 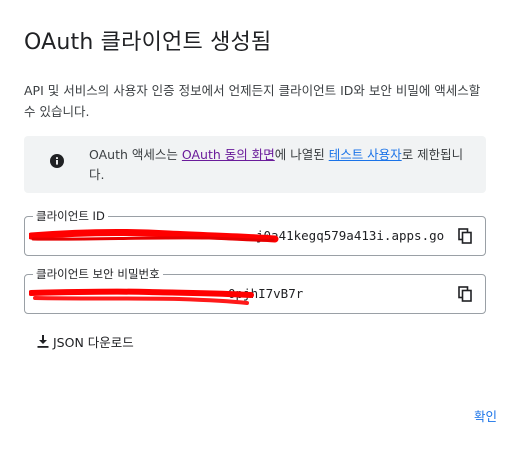 What do you see at coordinates (135, 154) in the screenshot?
I see `info-prefix: OAuth 액세스는` at bounding box center [135, 154].